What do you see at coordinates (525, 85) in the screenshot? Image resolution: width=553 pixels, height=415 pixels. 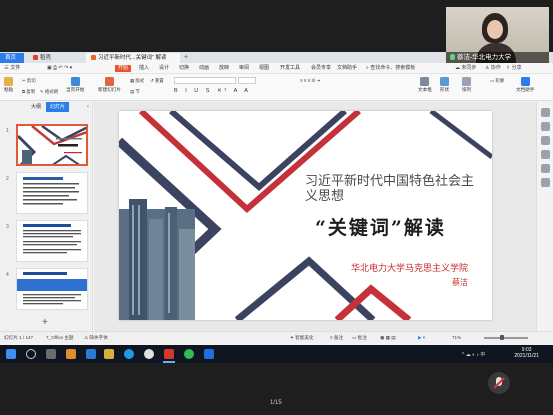 I see `doc-assistant-button: 文档助手` at bounding box center [525, 85].